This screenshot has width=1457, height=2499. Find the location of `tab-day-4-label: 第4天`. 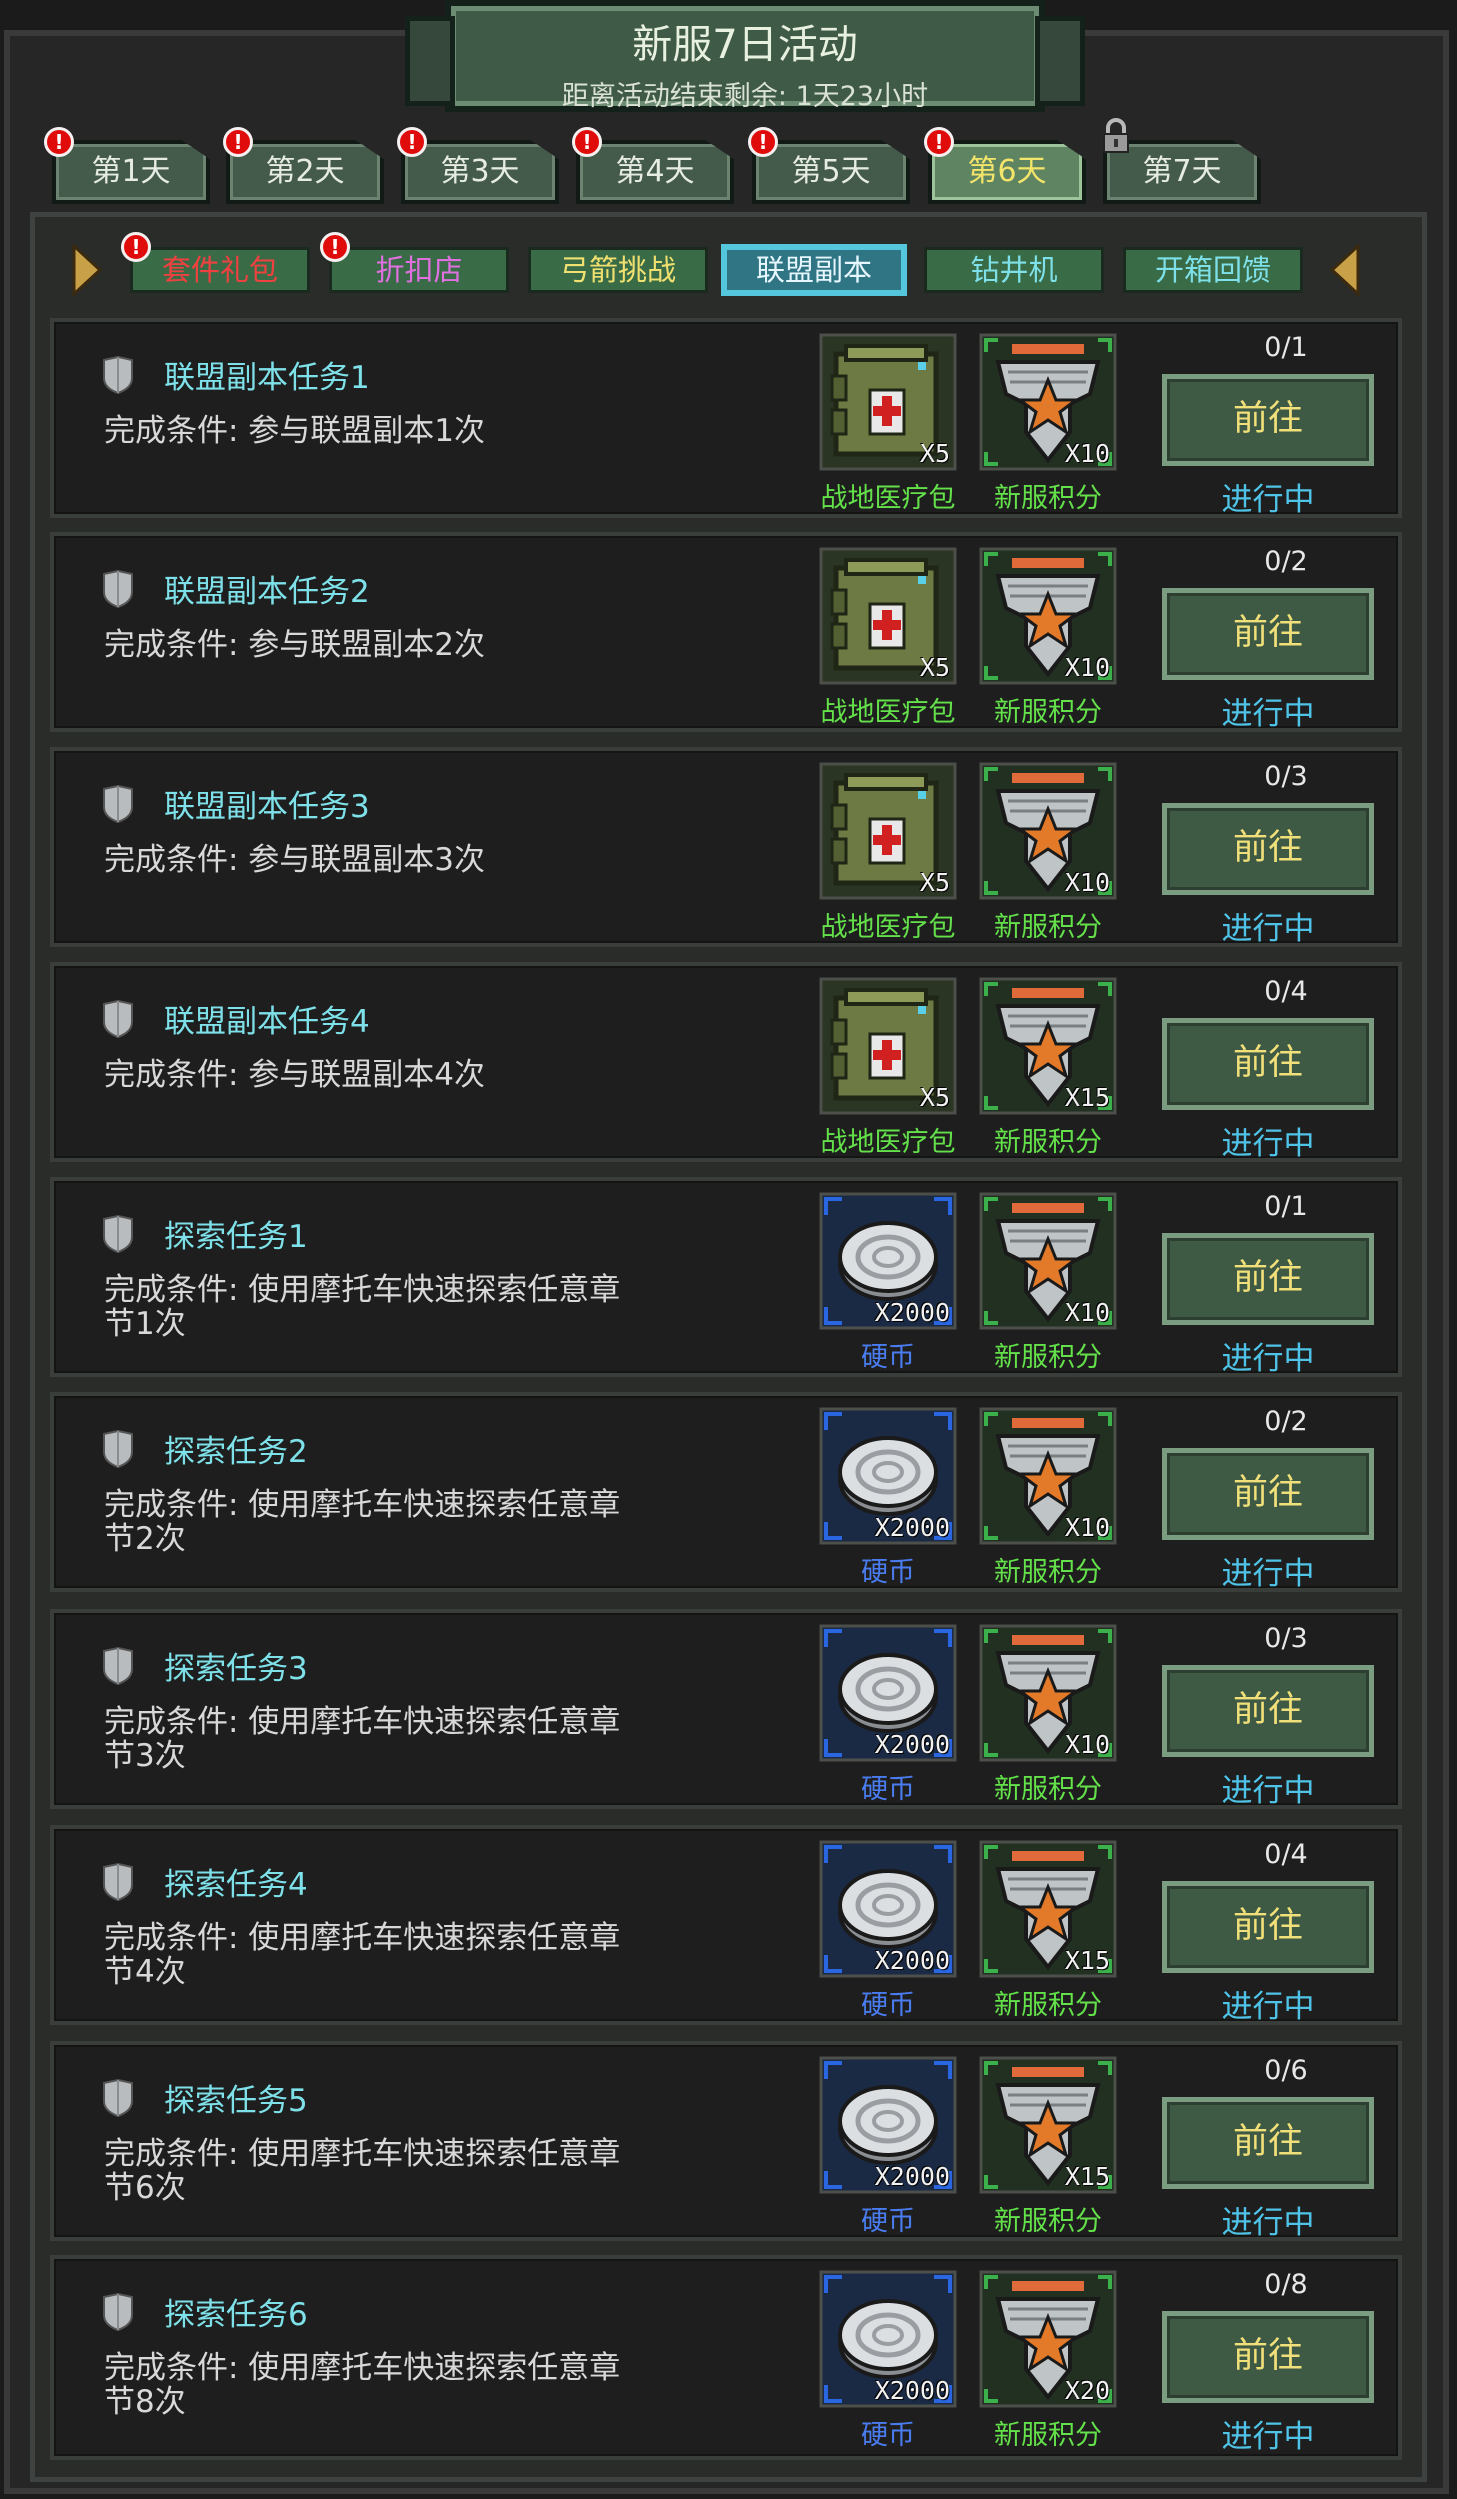

tab-day-4-label: 第4天 is located at coordinates (655, 171).